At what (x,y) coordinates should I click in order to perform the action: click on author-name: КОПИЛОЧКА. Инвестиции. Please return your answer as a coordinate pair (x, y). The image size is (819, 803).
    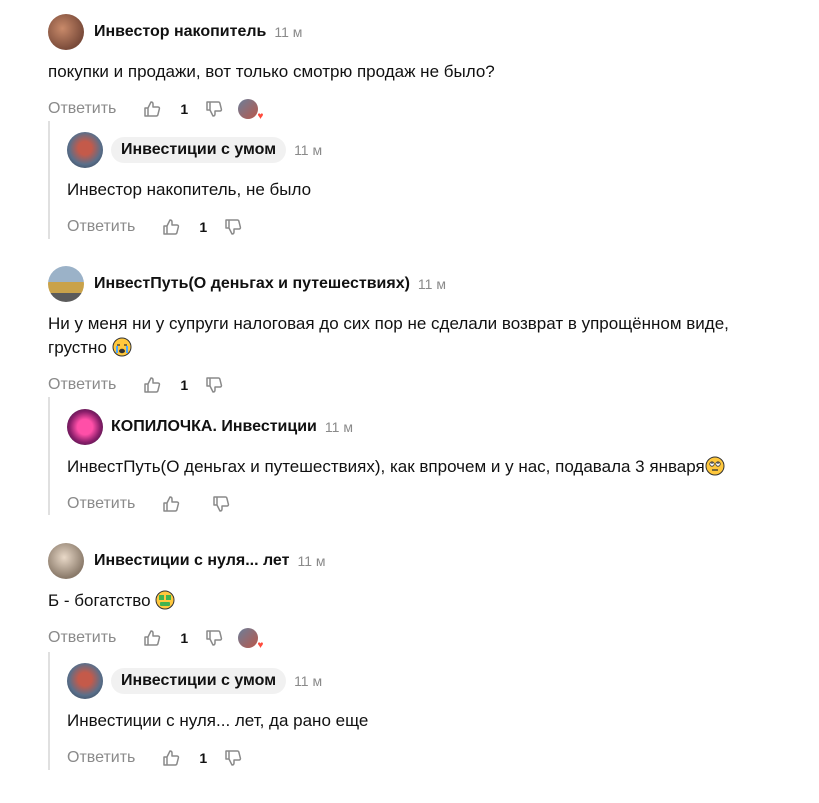
    Looking at the image, I should click on (214, 427).